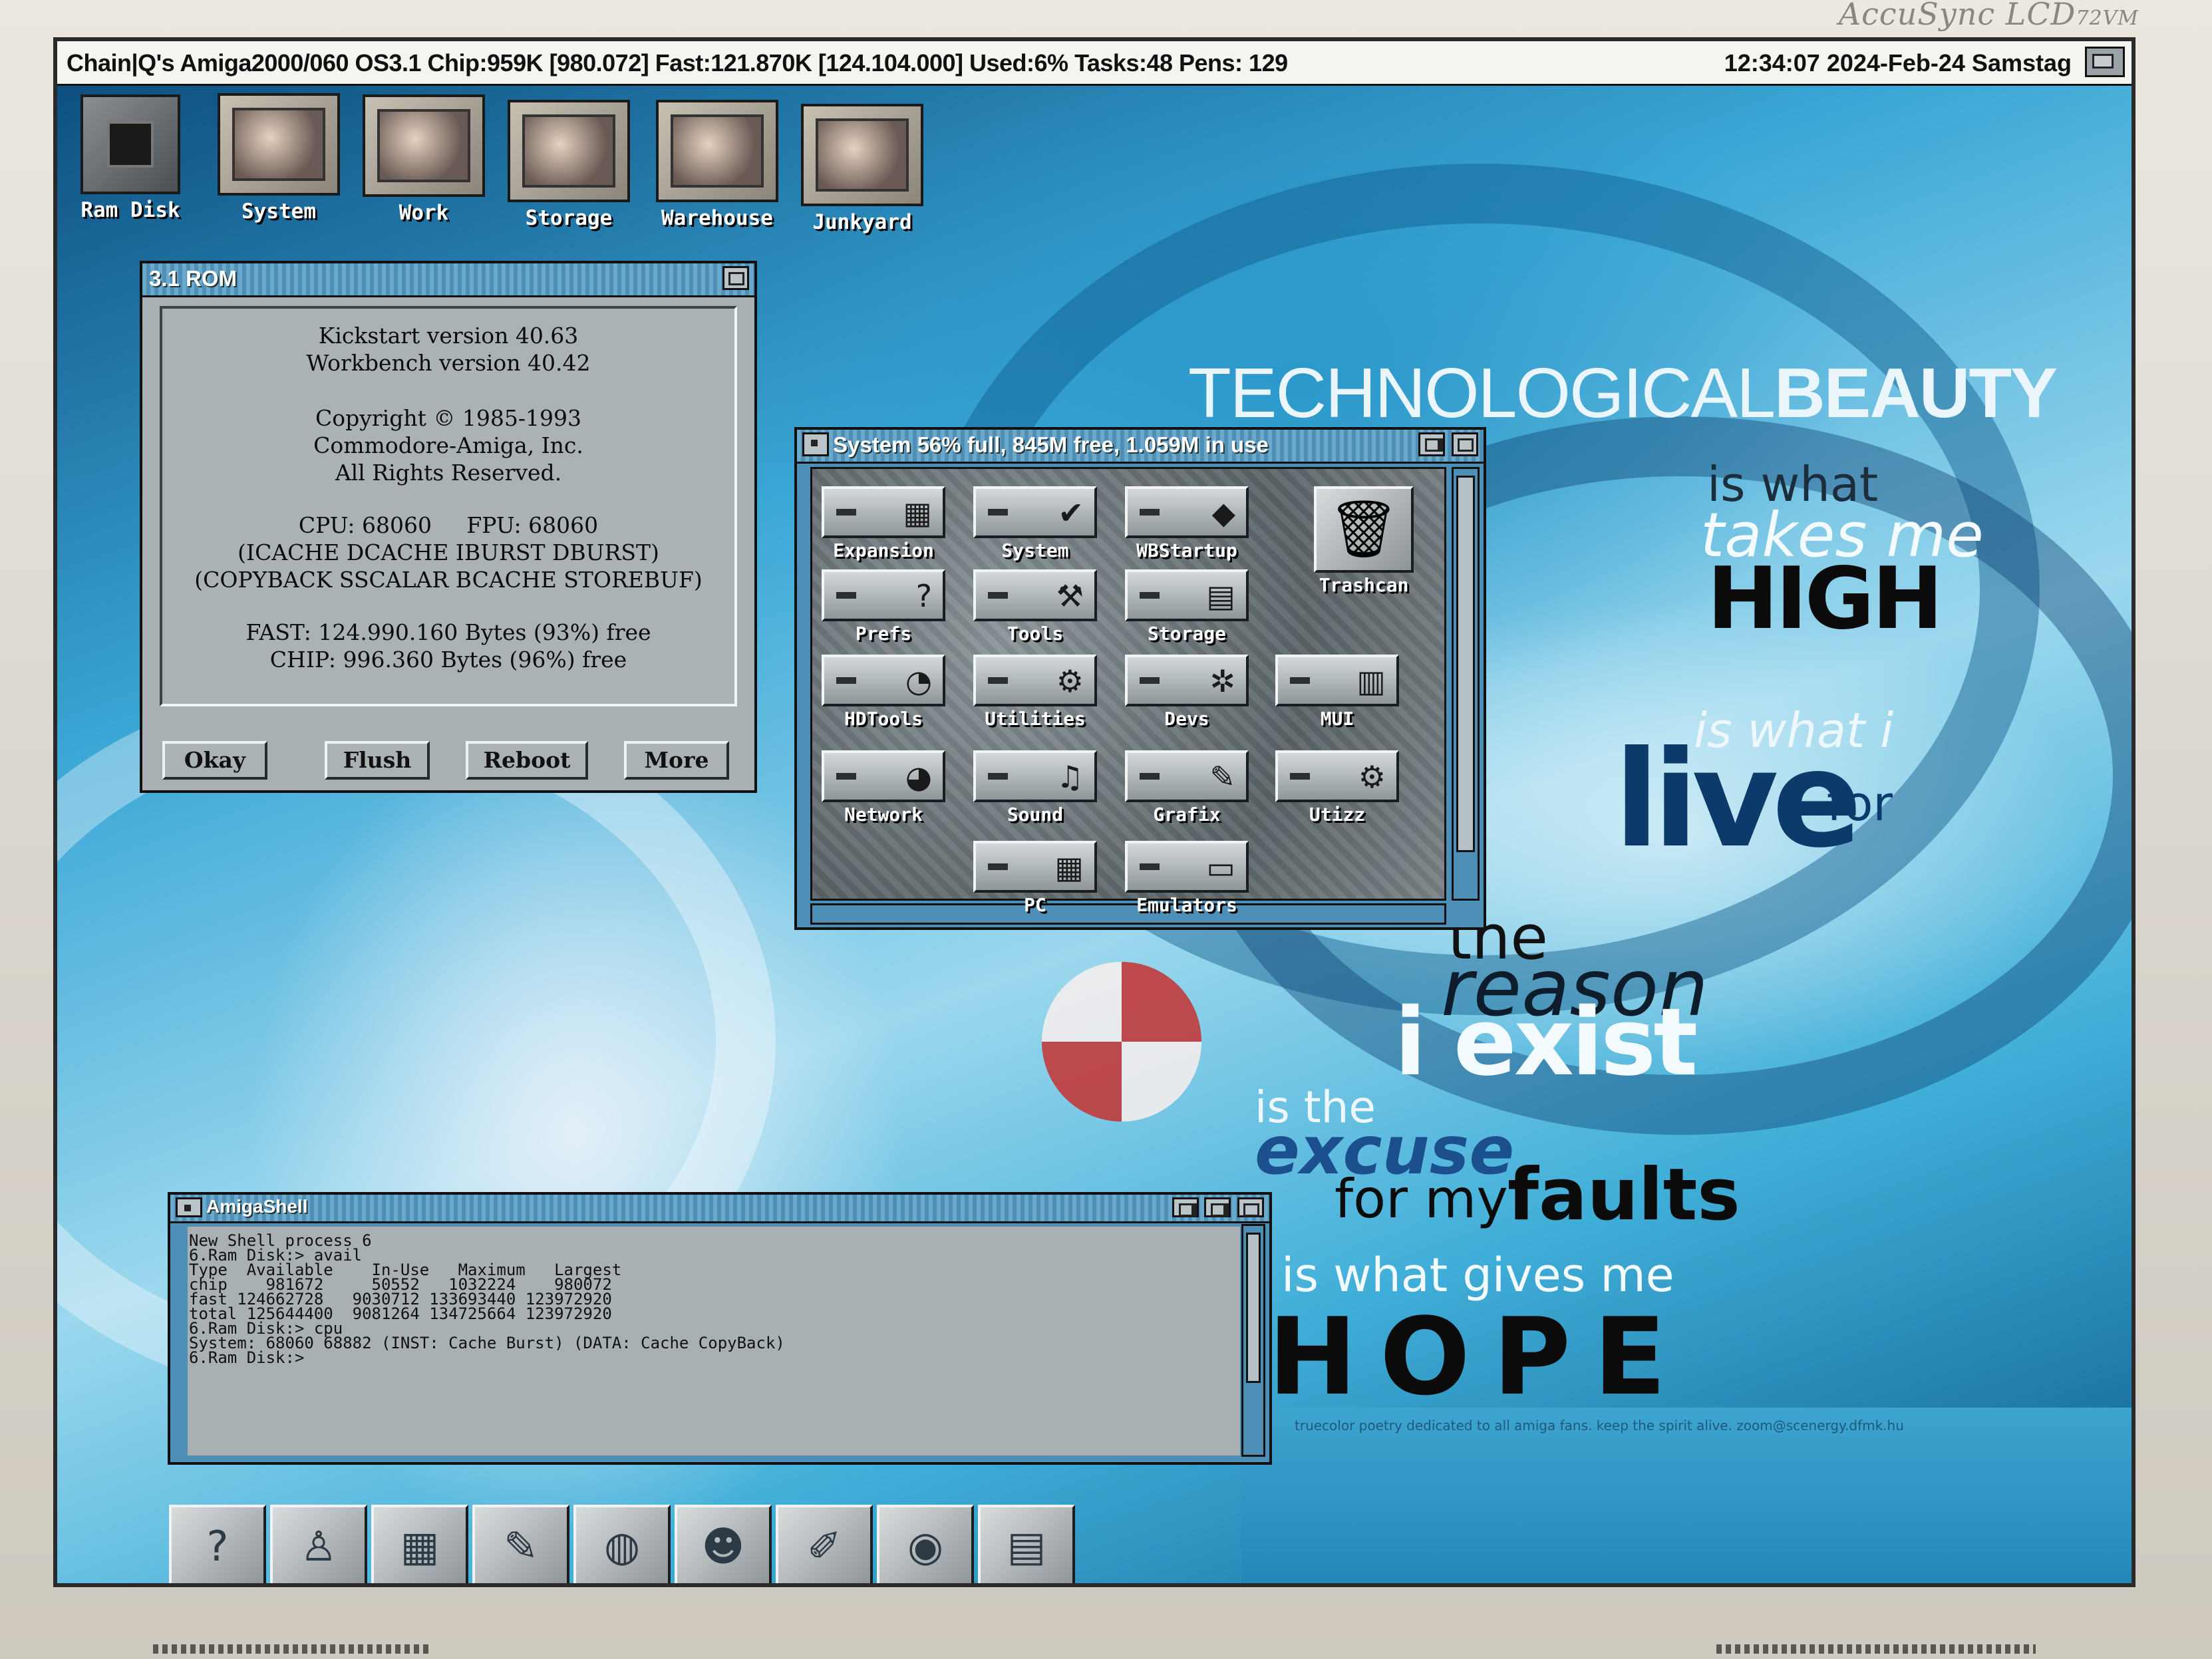 The image size is (2212, 1659). I want to click on iconify-gadget, so click(1217, 1207).